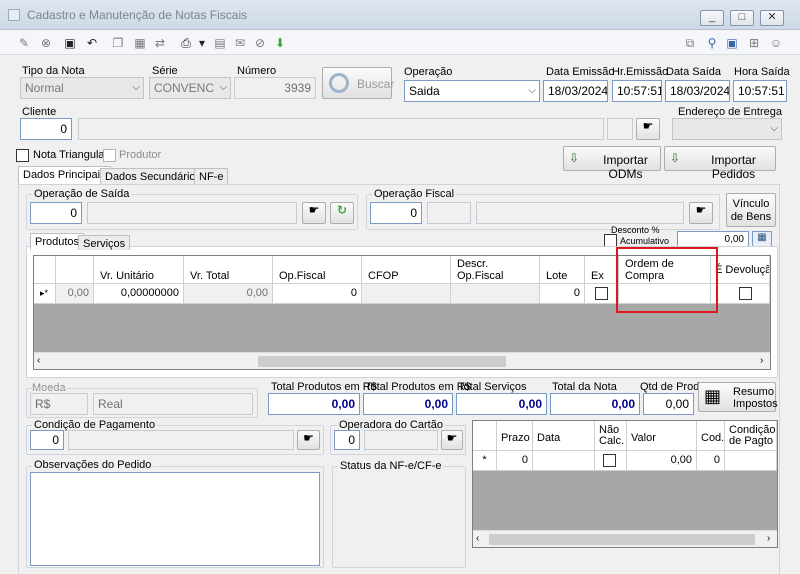 This screenshot has height=574, width=800. What do you see at coordinates (314, 213) in the screenshot?
I see `operacao-saida-search-button: ☛` at bounding box center [314, 213].